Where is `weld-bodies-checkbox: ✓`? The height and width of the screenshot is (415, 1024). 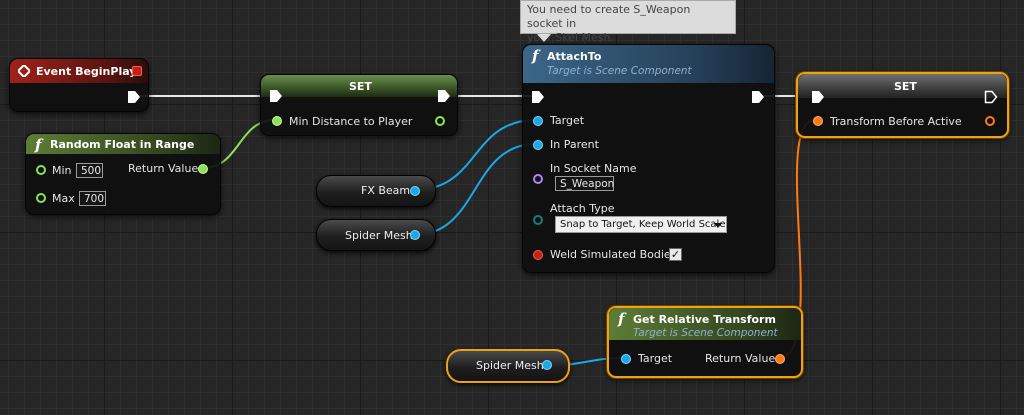 weld-bodies-checkbox: ✓ is located at coordinates (675, 254).